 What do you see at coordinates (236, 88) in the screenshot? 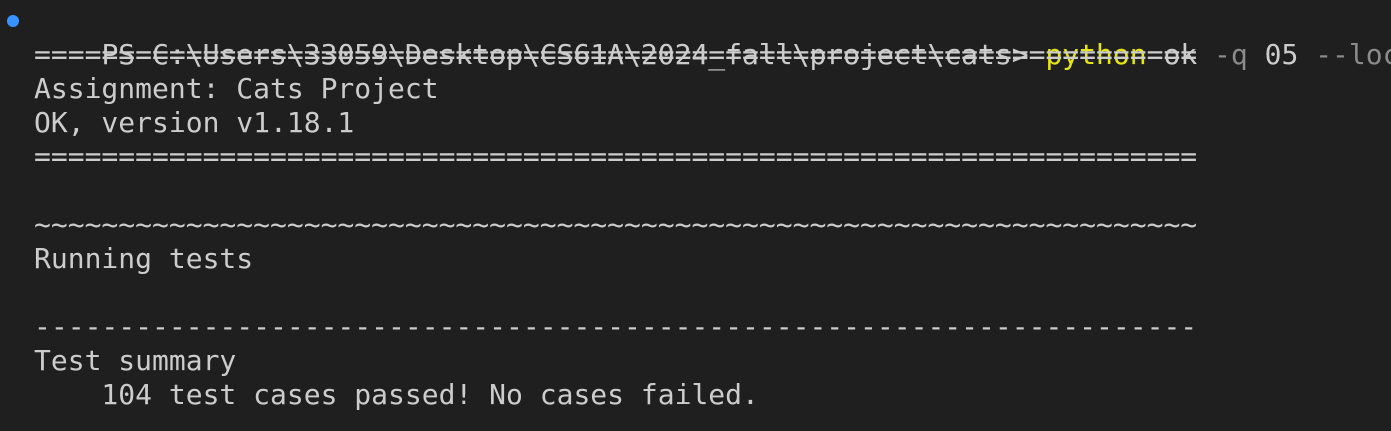
I see `assignment-line: Assignment: Cats Project` at bounding box center [236, 88].